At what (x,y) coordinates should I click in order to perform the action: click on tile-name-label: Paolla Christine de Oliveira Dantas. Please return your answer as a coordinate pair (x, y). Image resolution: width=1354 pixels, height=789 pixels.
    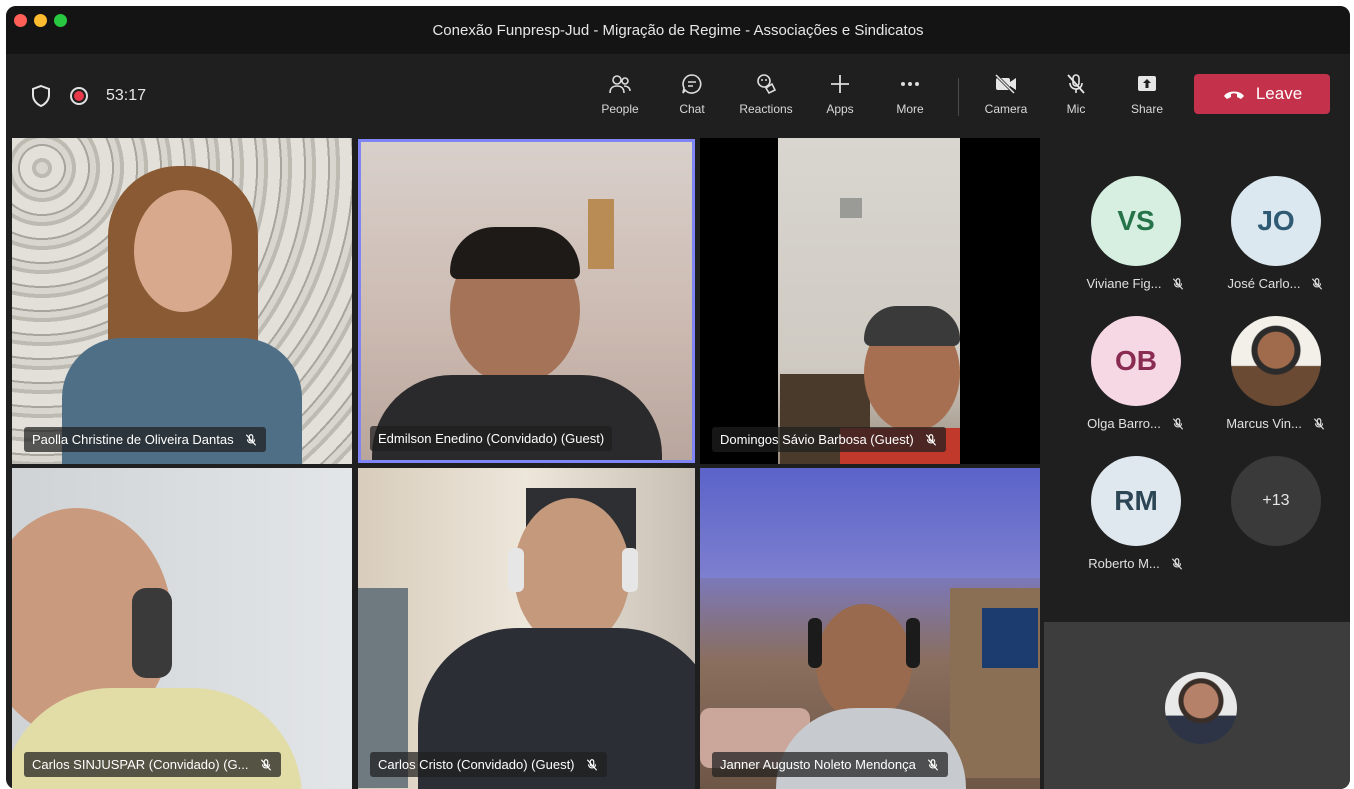
    Looking at the image, I should click on (145, 439).